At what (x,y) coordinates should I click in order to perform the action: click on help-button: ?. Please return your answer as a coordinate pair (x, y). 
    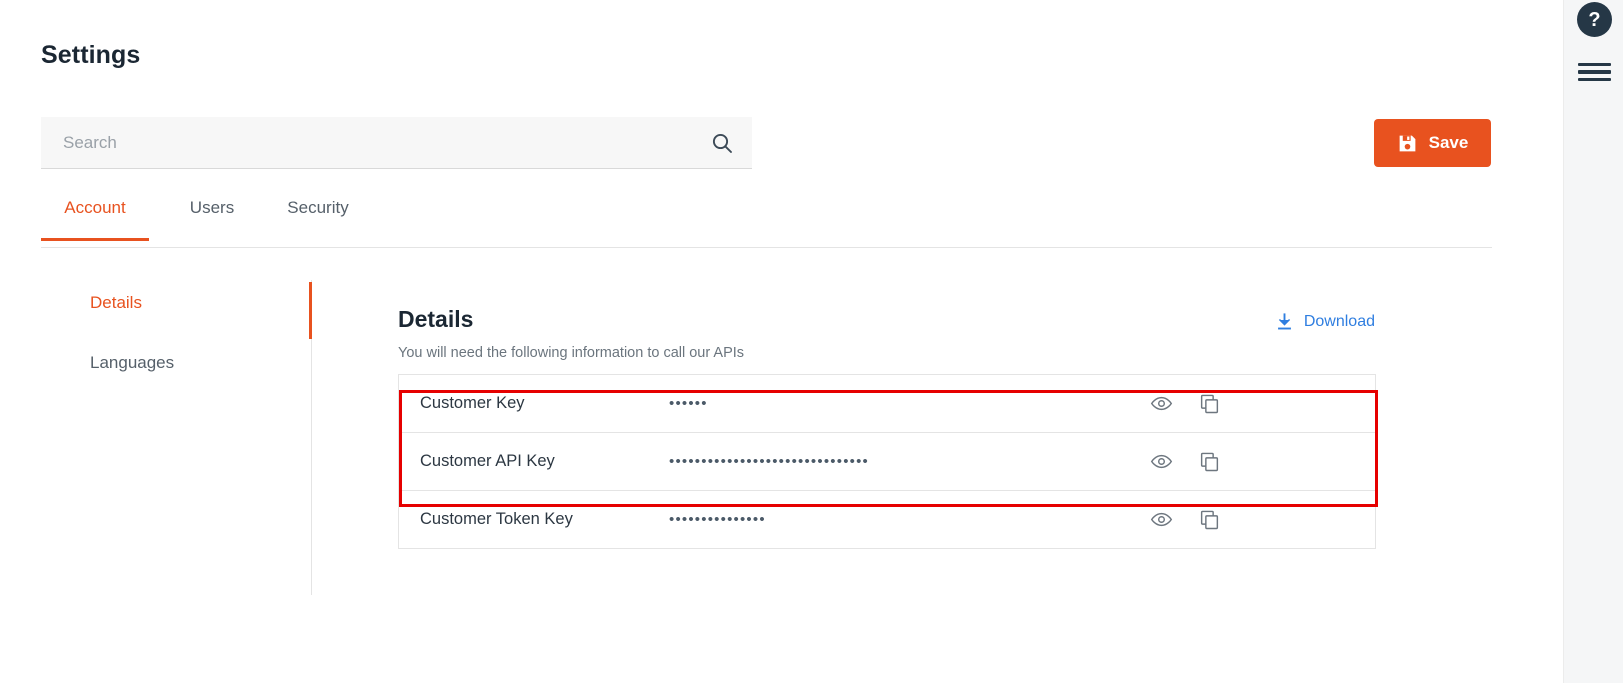
    Looking at the image, I should click on (1594, 19).